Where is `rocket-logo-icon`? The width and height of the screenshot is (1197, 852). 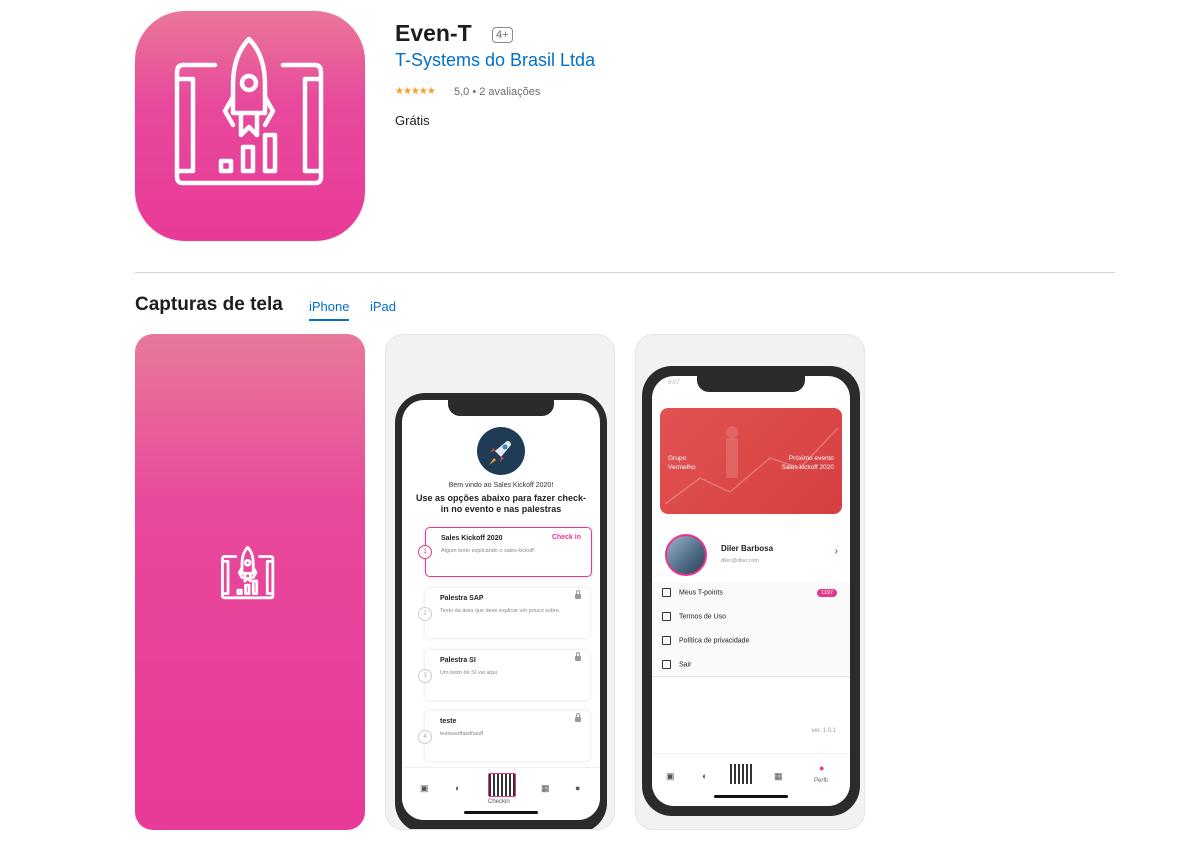 rocket-logo-icon is located at coordinates (501, 451).